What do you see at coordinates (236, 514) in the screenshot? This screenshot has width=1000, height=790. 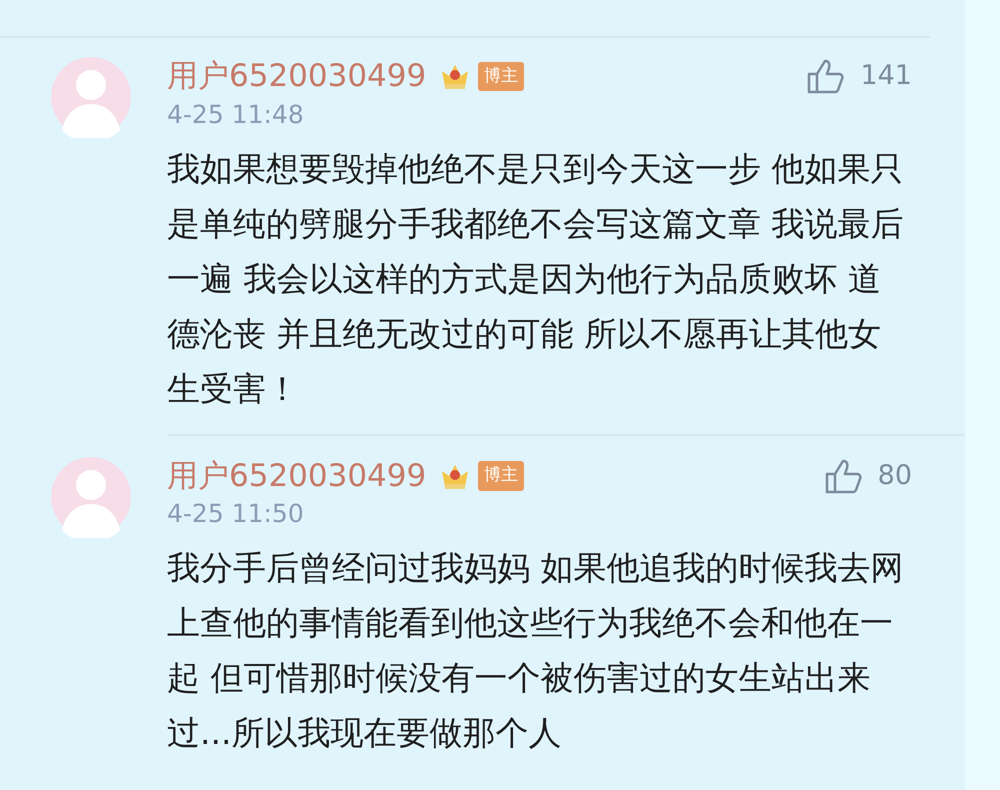 I see `timestamp: 4-25 11:50` at bounding box center [236, 514].